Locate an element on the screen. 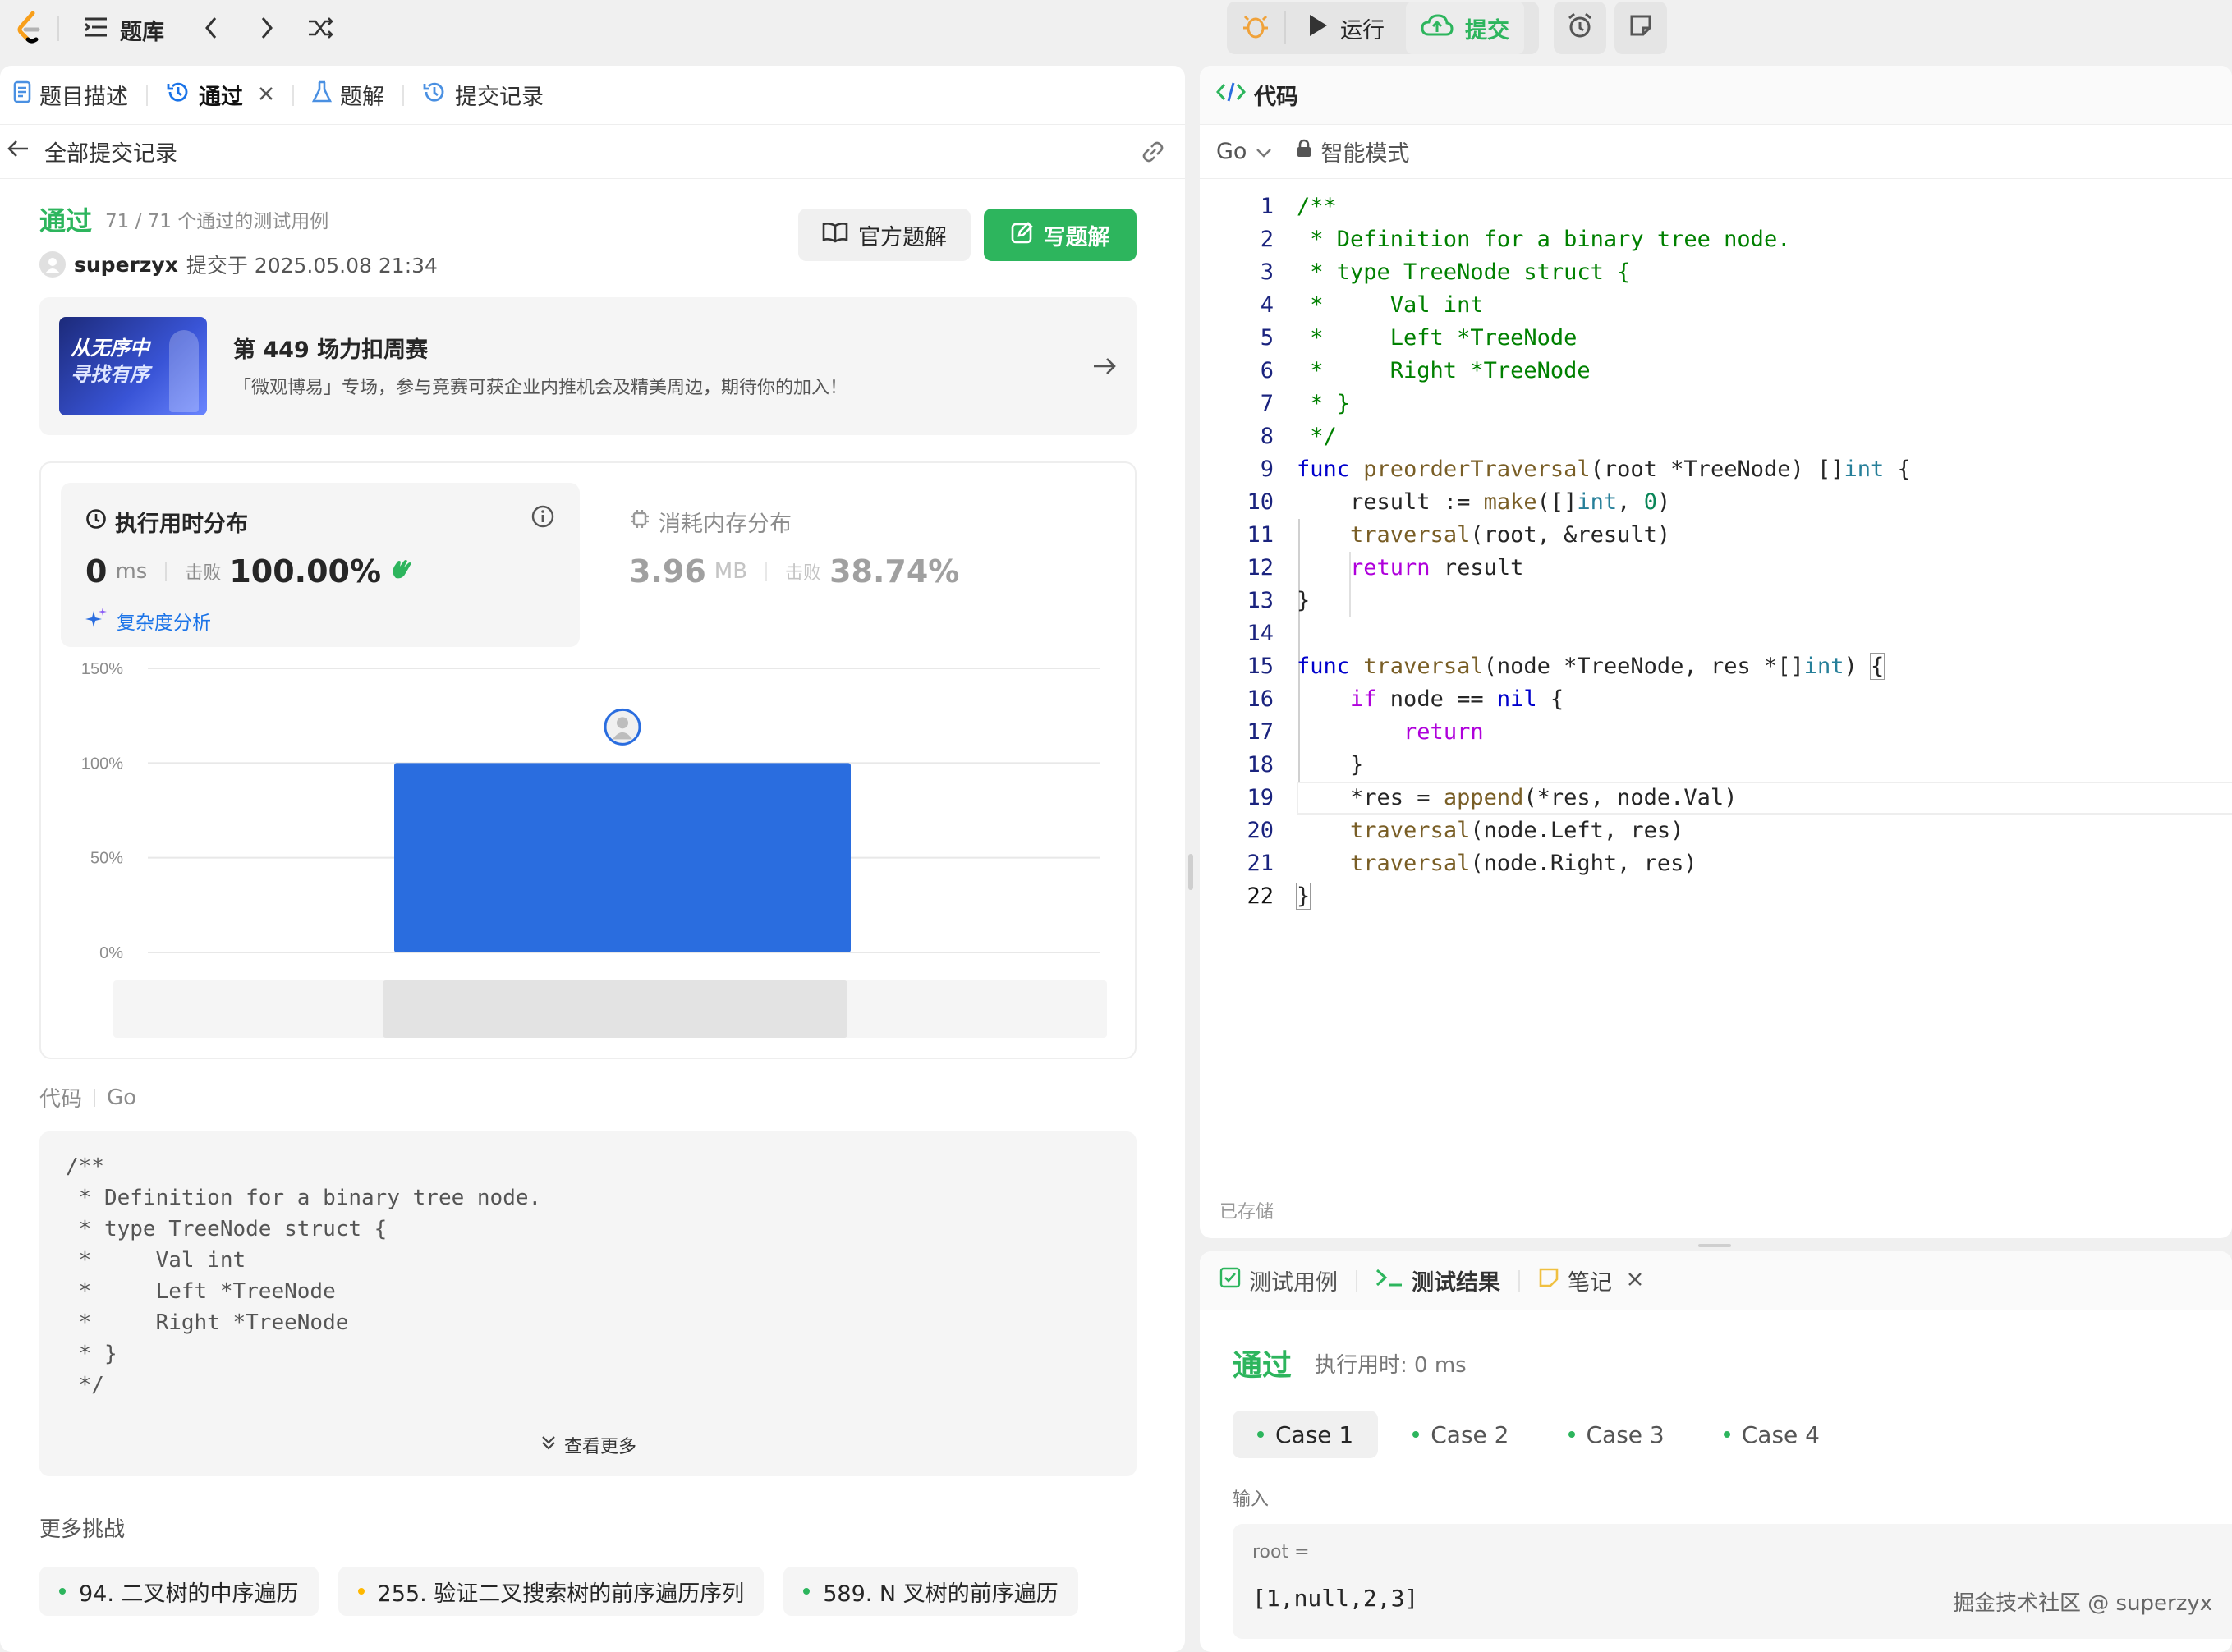 This screenshot has width=2232, height=1652. y-tick-label: 150% is located at coordinates (102, 669).